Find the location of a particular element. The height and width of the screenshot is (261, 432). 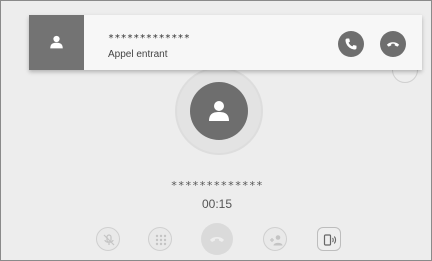

mute-button is located at coordinates (108, 239).